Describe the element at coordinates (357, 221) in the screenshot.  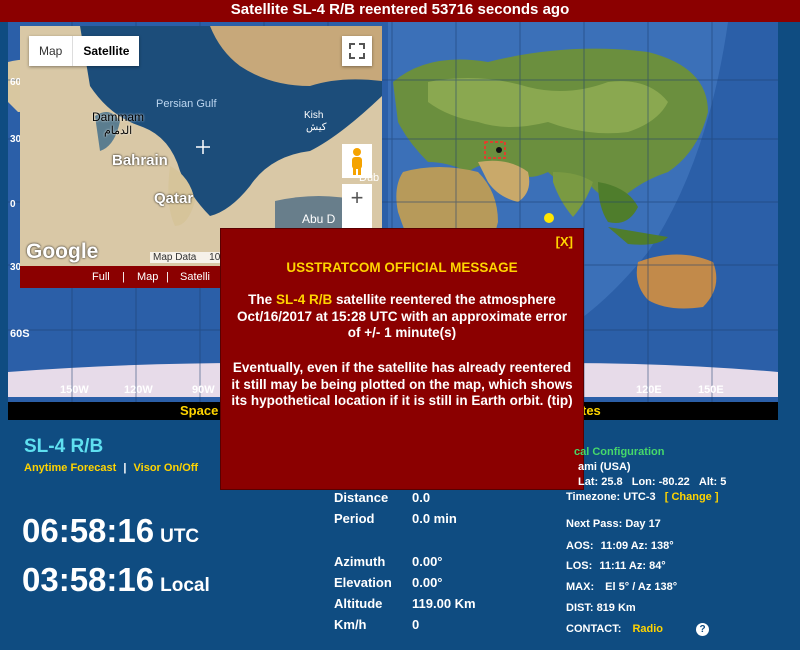
I see `zoom-out-button` at that location.